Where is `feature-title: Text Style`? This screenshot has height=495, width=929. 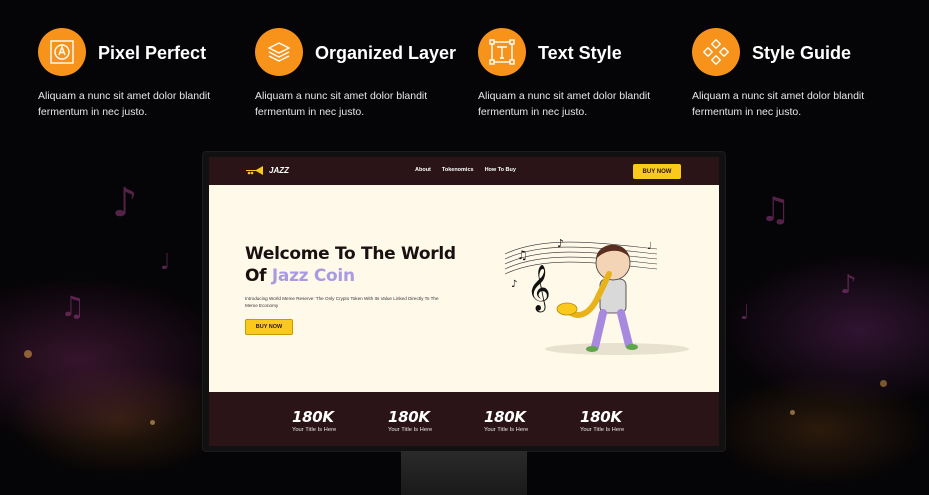
feature-title: Text Style is located at coordinates (580, 53).